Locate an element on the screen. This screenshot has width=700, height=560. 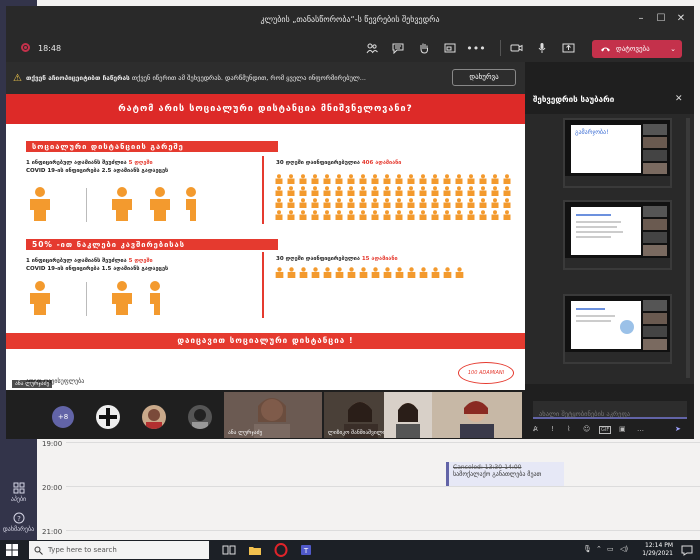
window-title: კლუბის „თანასწორობა“-ს წევრების შეხვედრა is located at coordinates (350, 19).